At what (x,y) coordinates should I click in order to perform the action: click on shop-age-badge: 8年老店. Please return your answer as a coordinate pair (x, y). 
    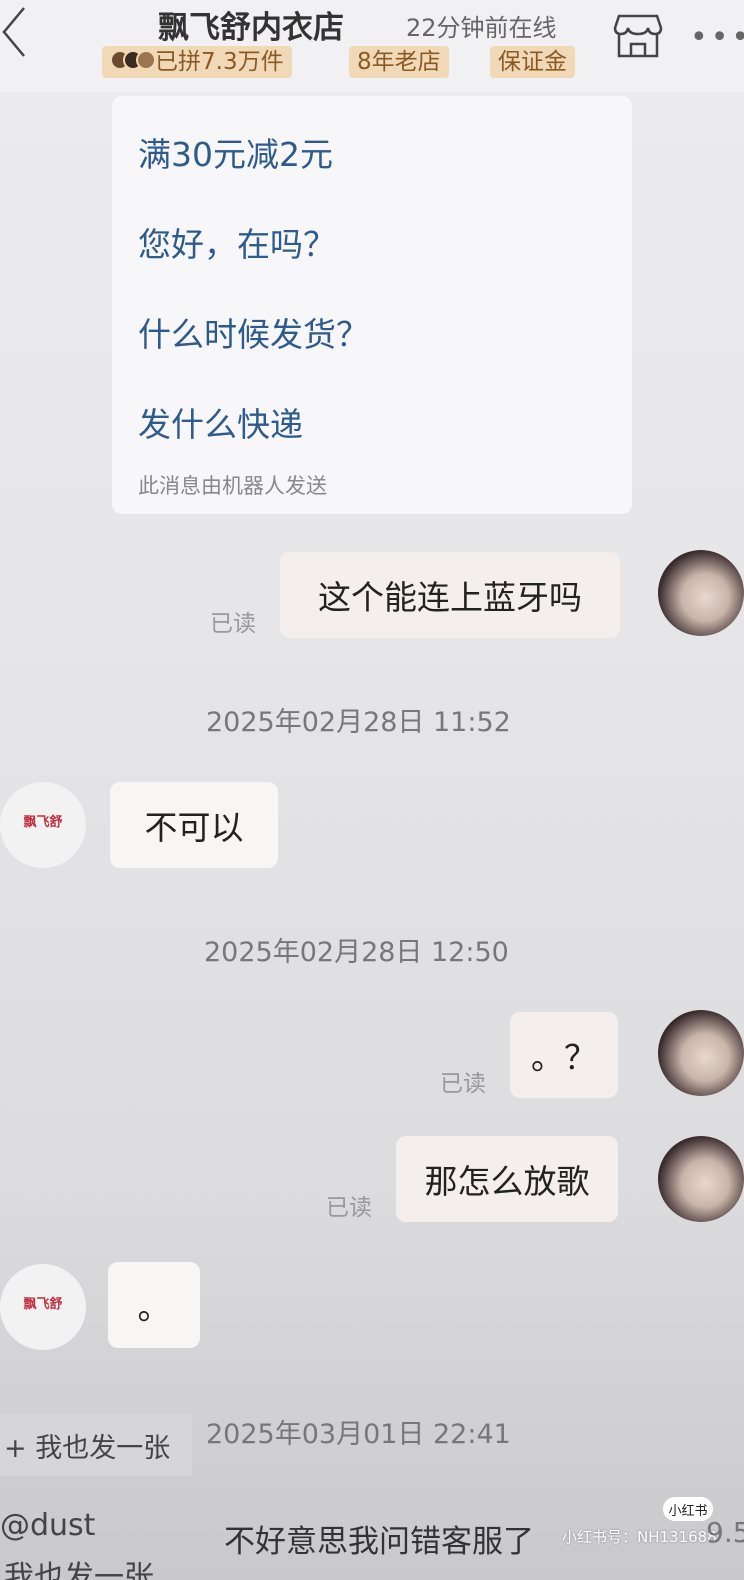
    Looking at the image, I should click on (399, 62).